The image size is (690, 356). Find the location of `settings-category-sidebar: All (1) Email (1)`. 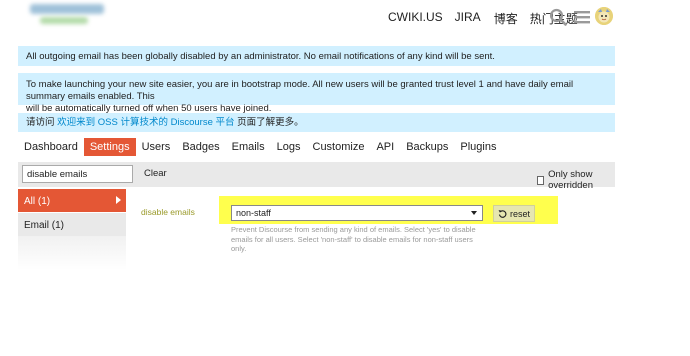

settings-category-sidebar: All (1) Email (1) is located at coordinates (72, 229).